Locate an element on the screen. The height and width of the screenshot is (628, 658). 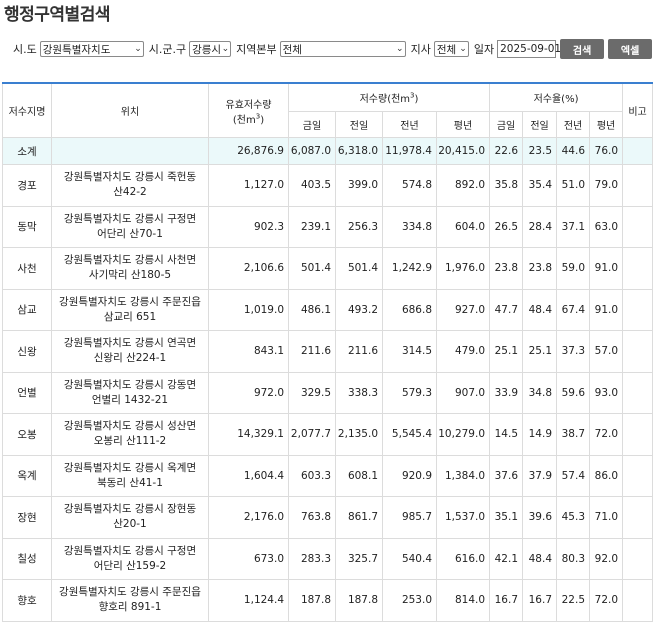
storage-value: 604.0 is located at coordinates (463, 226).